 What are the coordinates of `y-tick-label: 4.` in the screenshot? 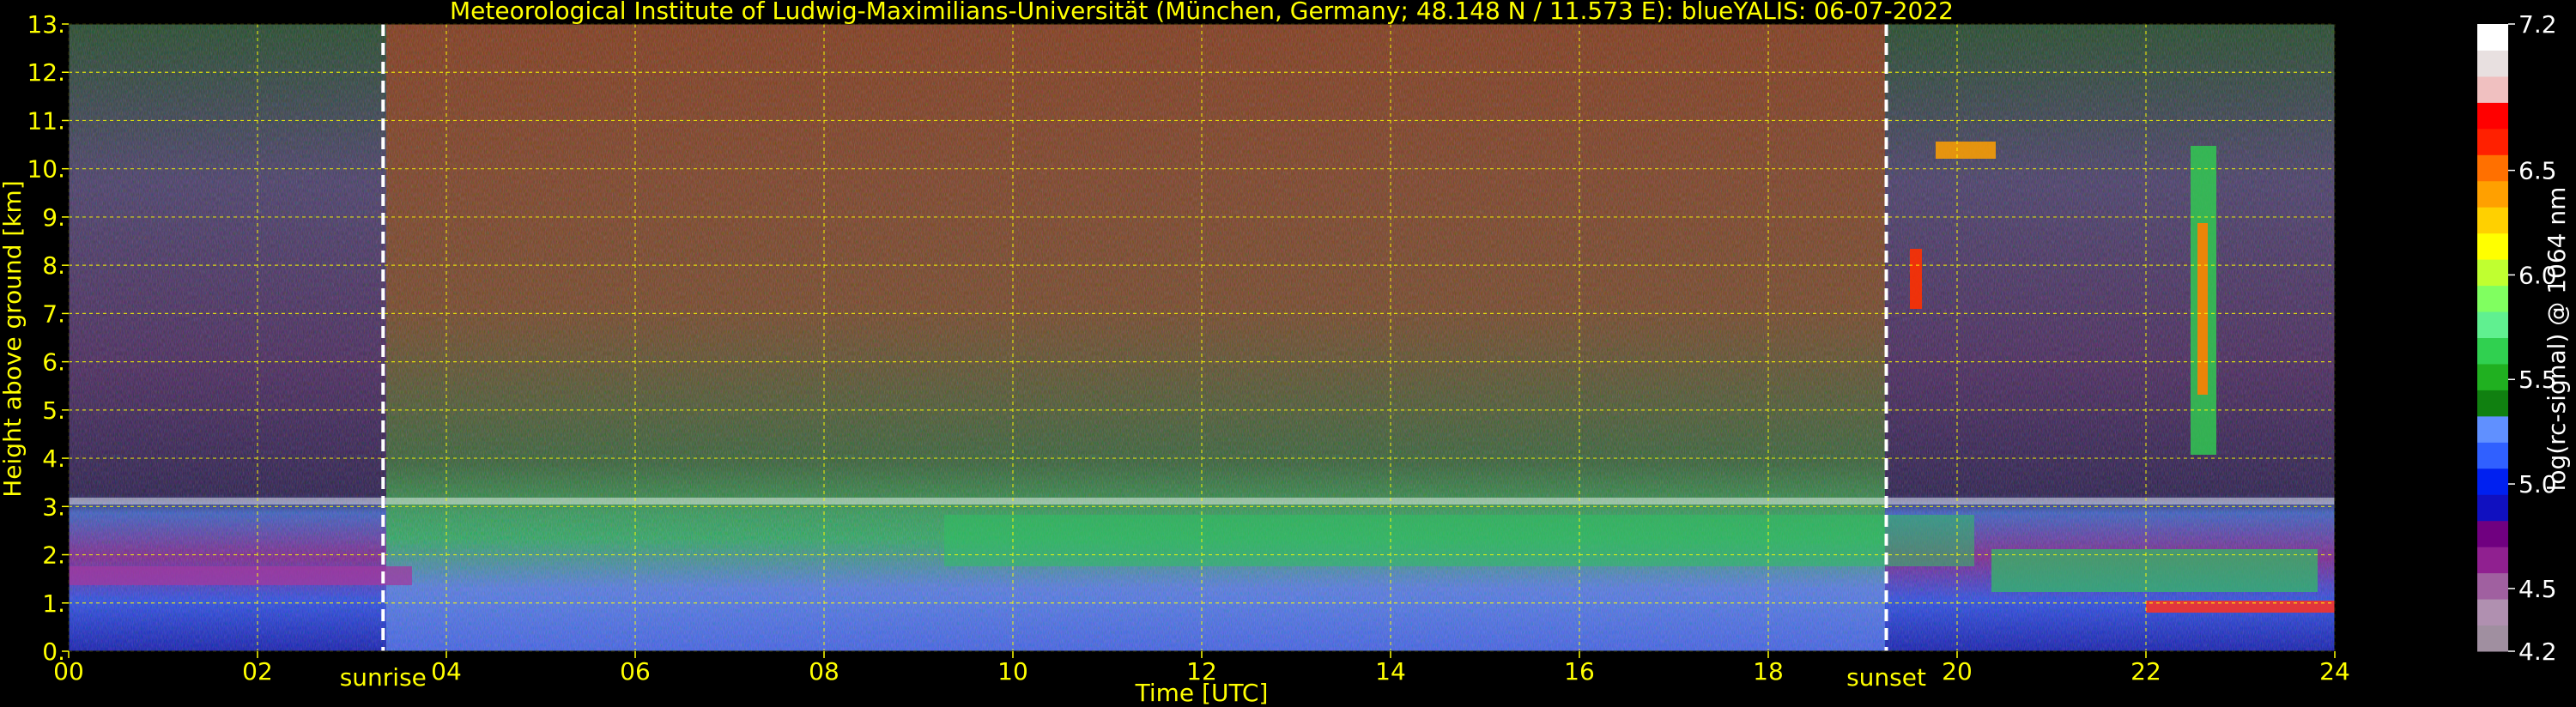 It's located at (53, 459).